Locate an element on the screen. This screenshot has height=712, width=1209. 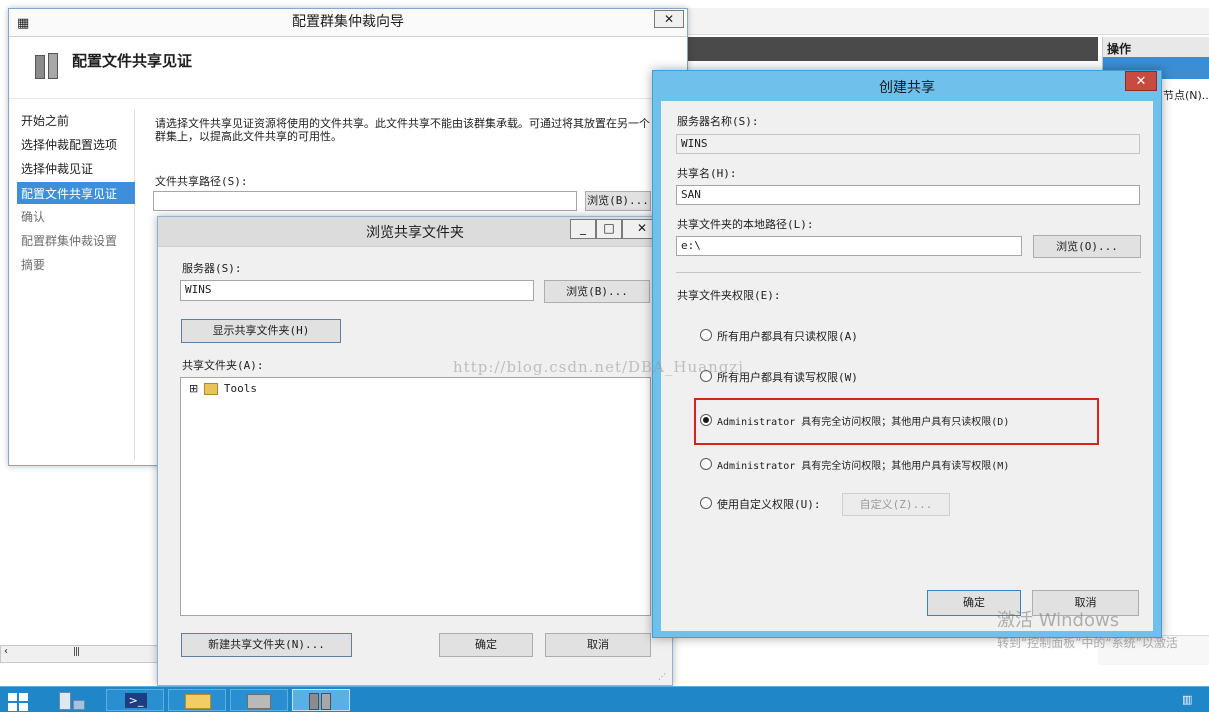
wizard-path-label: 文件共享路径(S): is located at coordinates (201, 181).